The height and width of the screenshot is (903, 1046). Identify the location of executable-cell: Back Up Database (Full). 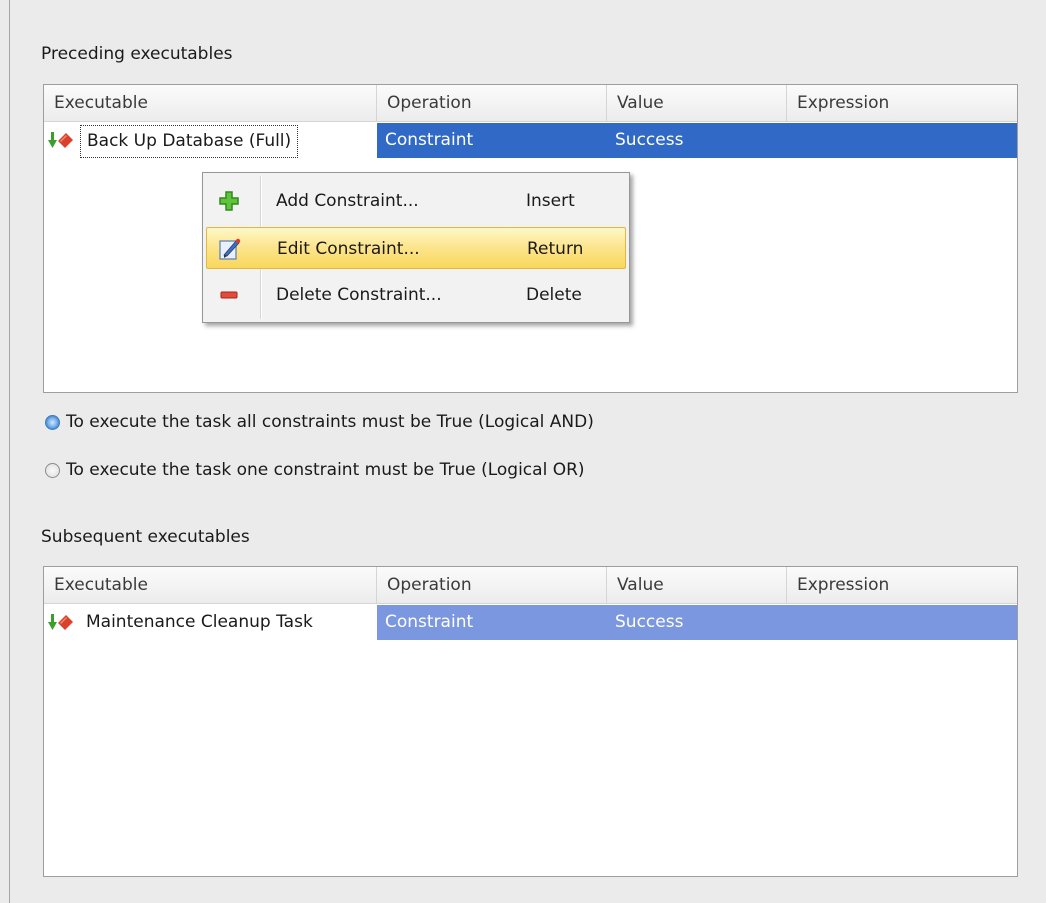
(210, 140).